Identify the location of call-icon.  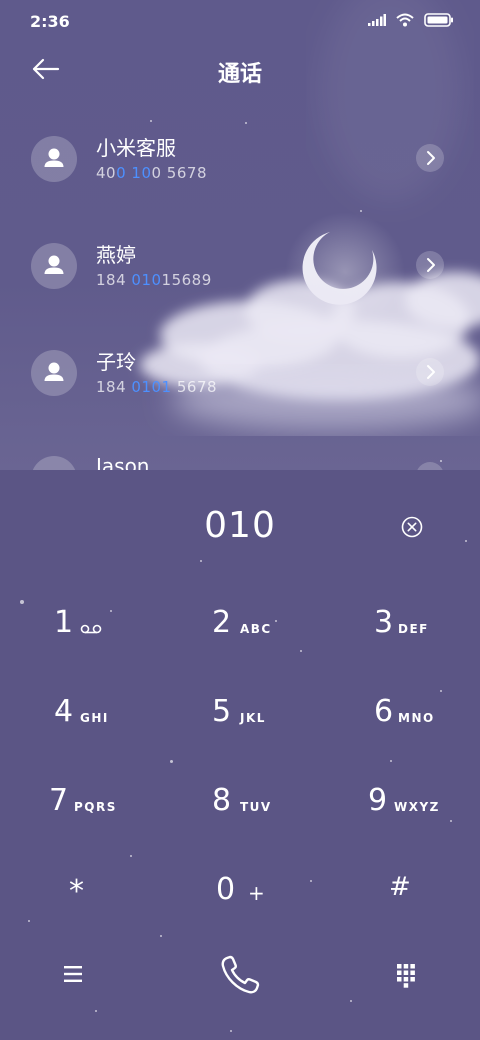
(240, 974).